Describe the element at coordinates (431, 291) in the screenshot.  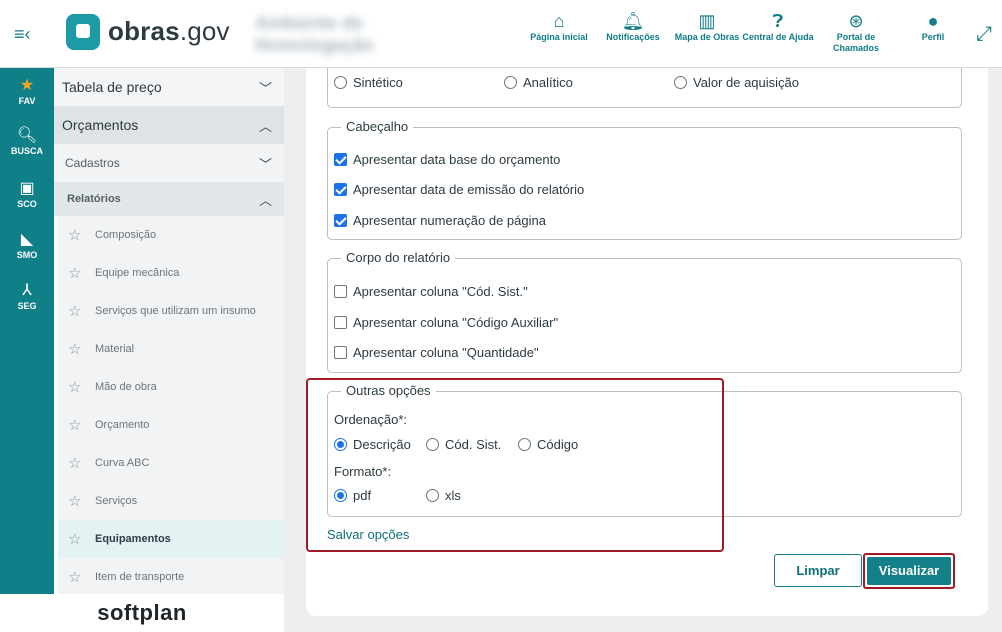
I see `checkbox-cod-sist: Apresentar coluna "Cód. Sist."` at that location.